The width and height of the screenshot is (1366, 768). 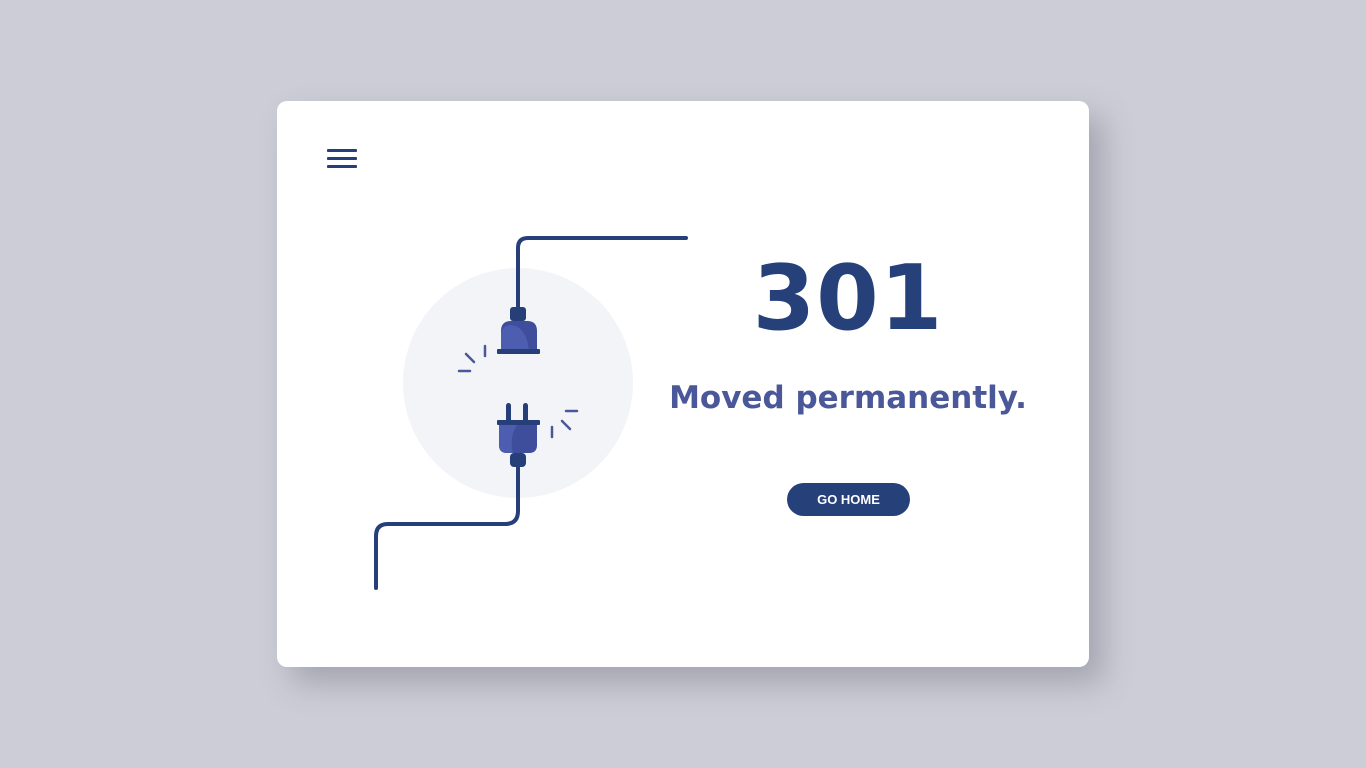 I want to click on go-home-button: GO HOME, so click(x=848, y=499).